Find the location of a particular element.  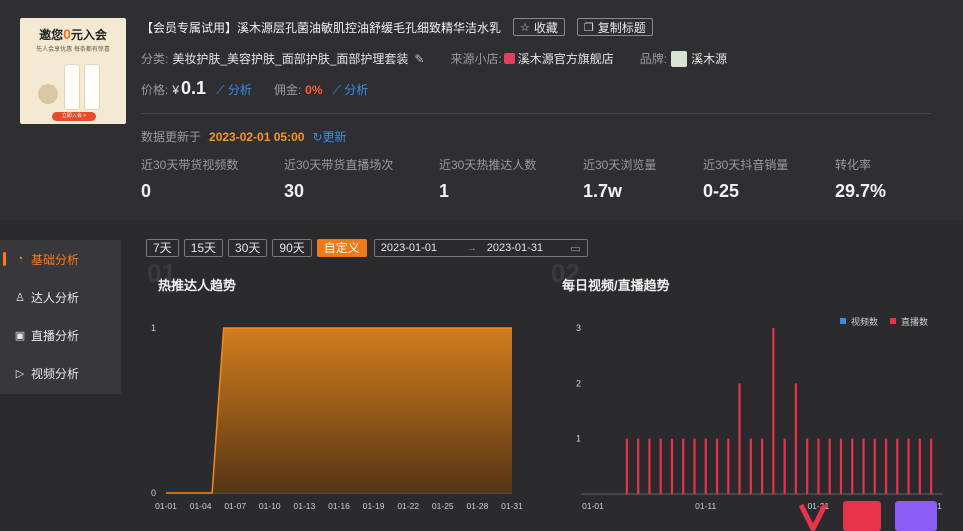

x-tick-label: 01-22 is located at coordinates (408, 506).